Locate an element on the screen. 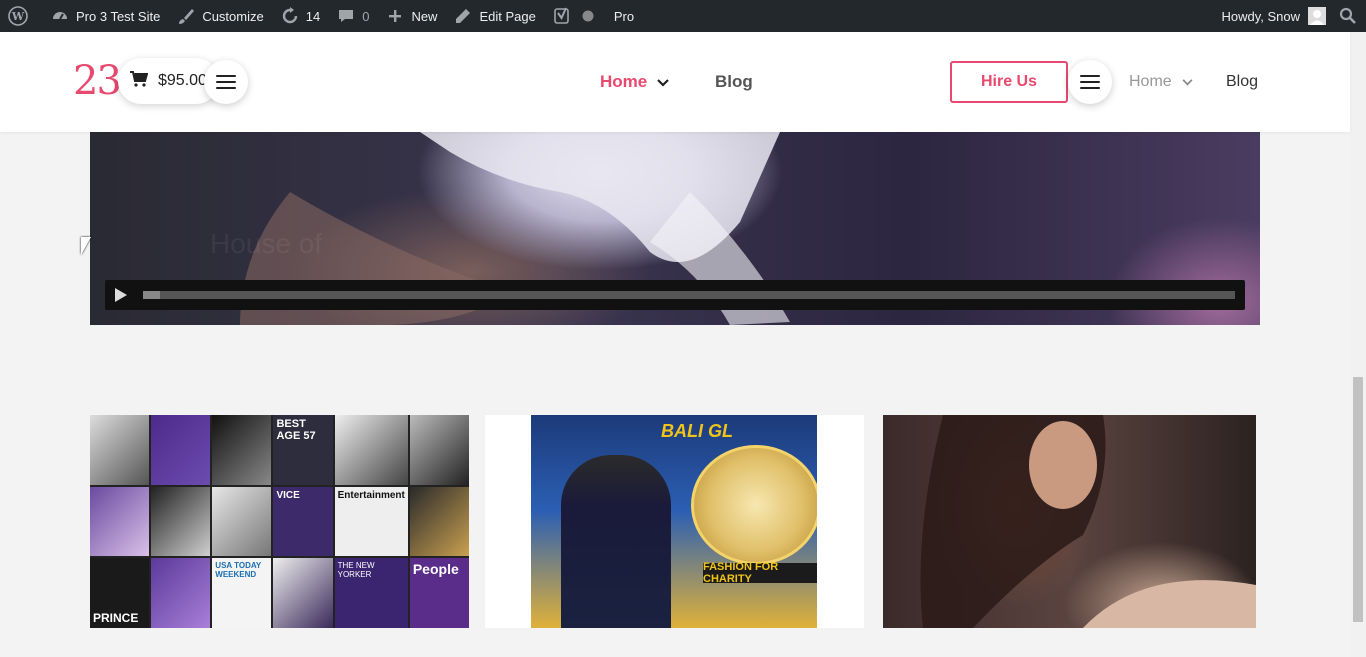 Image resolution: width=1366 pixels, height=657 pixels. cart-icon is located at coordinates (139, 81).